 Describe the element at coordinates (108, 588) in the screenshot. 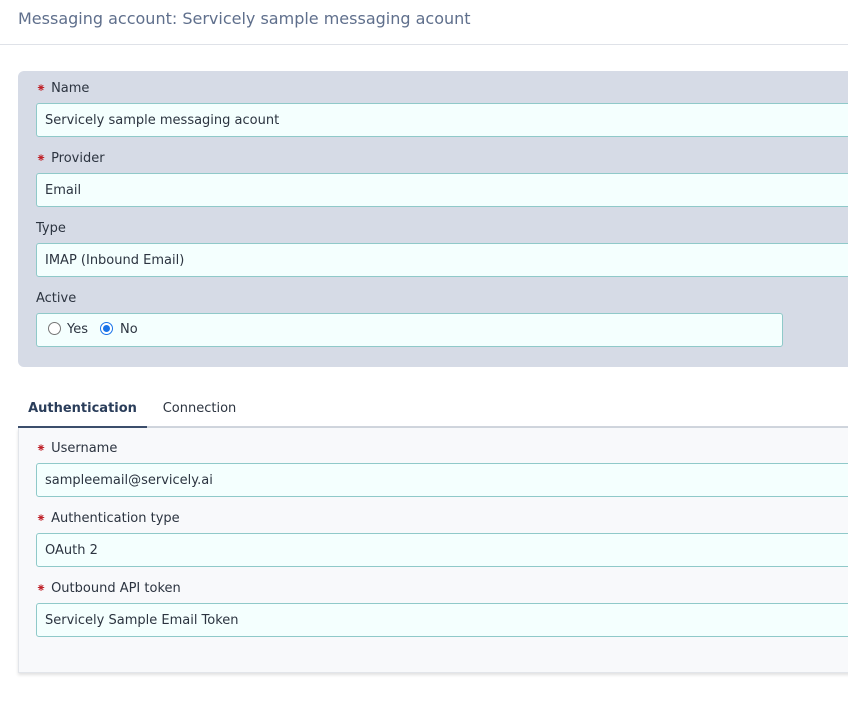

I see `api-token-label: ⁕ Outbound API token` at that location.